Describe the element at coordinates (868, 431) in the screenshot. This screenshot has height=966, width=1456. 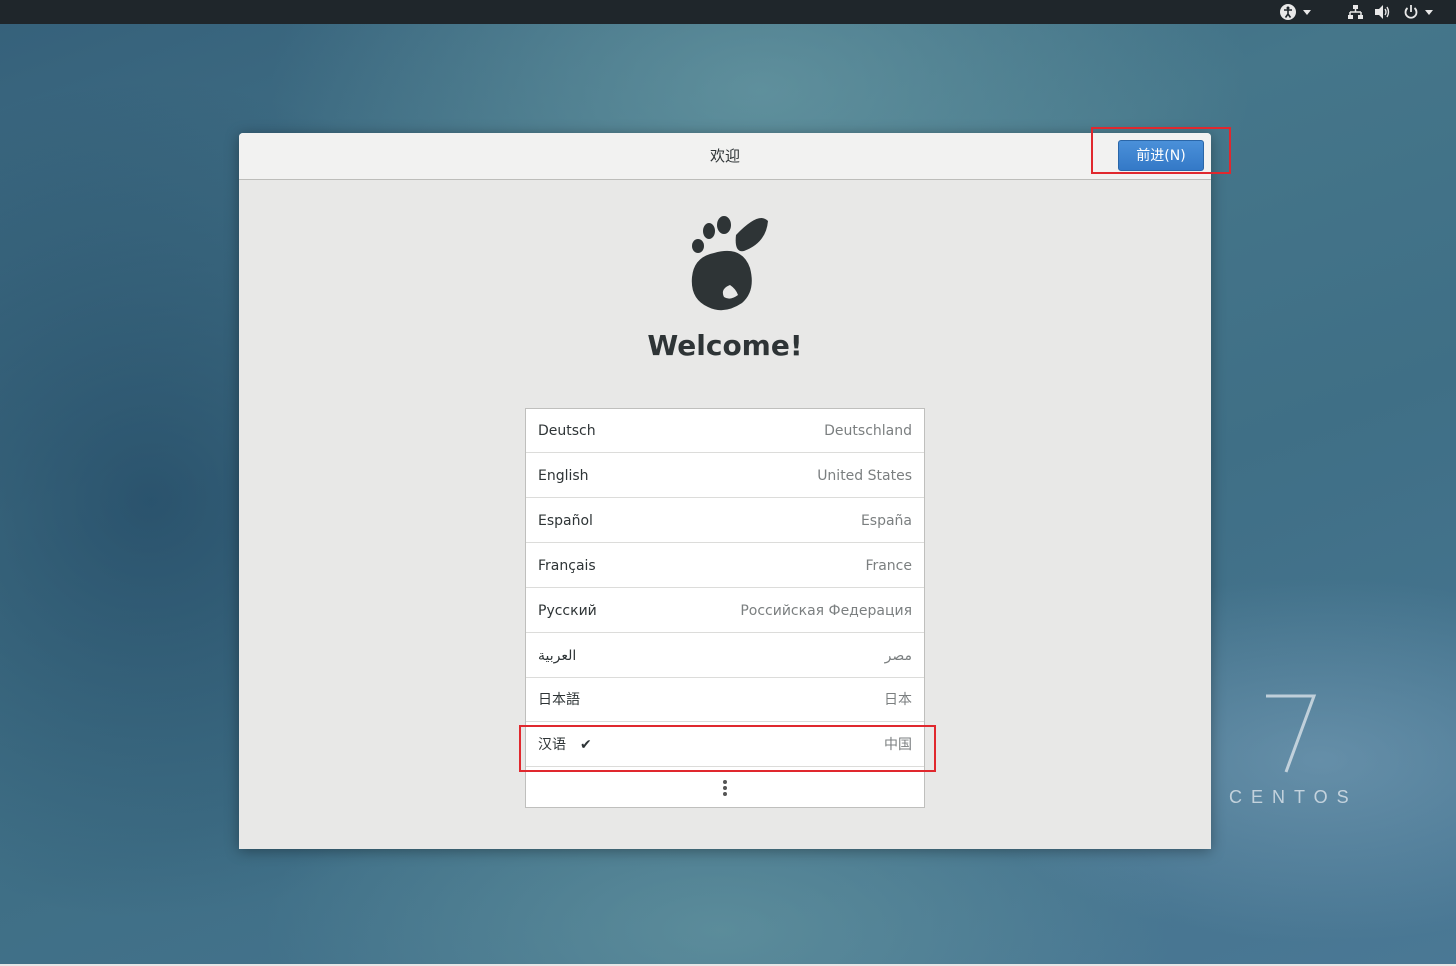
I see `language-region: Deutschland` at that location.